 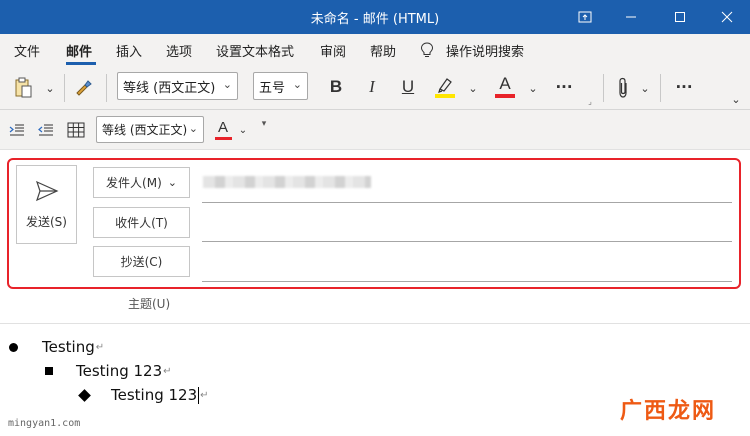 I want to click on tab-format-text: 设置文本格式, so click(x=255, y=50).